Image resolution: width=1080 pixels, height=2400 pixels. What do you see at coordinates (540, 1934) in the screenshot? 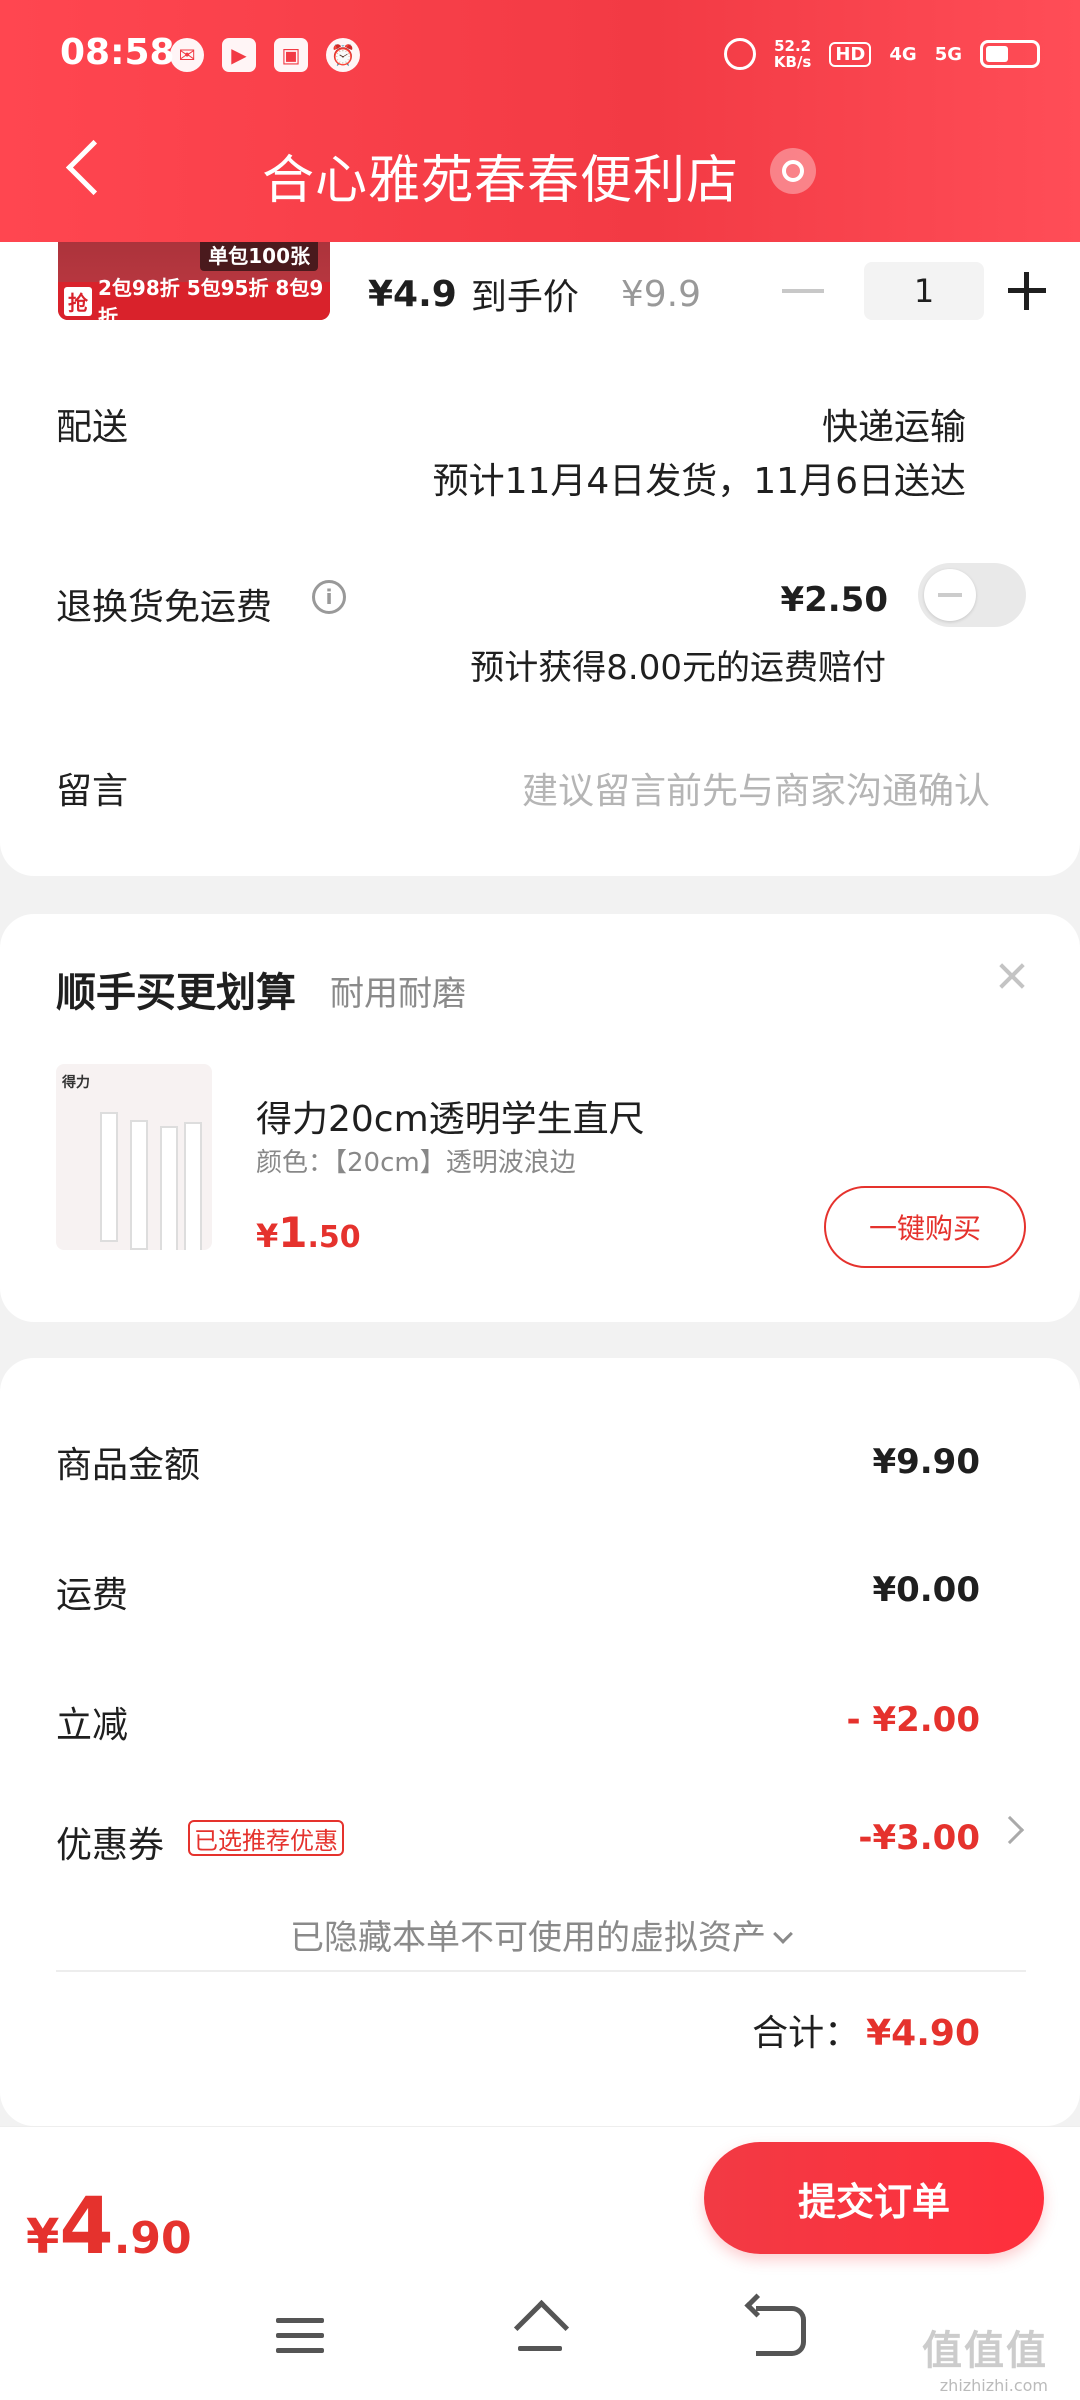
I see `hidden-assets-toggle: 已隐藏本单不可使用的虚拟资产` at bounding box center [540, 1934].